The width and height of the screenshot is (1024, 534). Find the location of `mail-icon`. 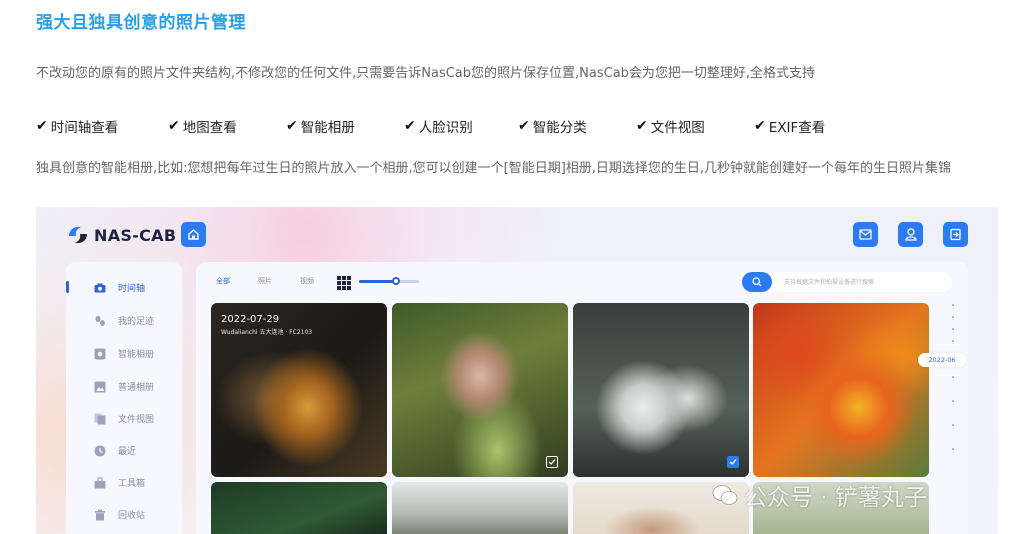

mail-icon is located at coordinates (865, 234).